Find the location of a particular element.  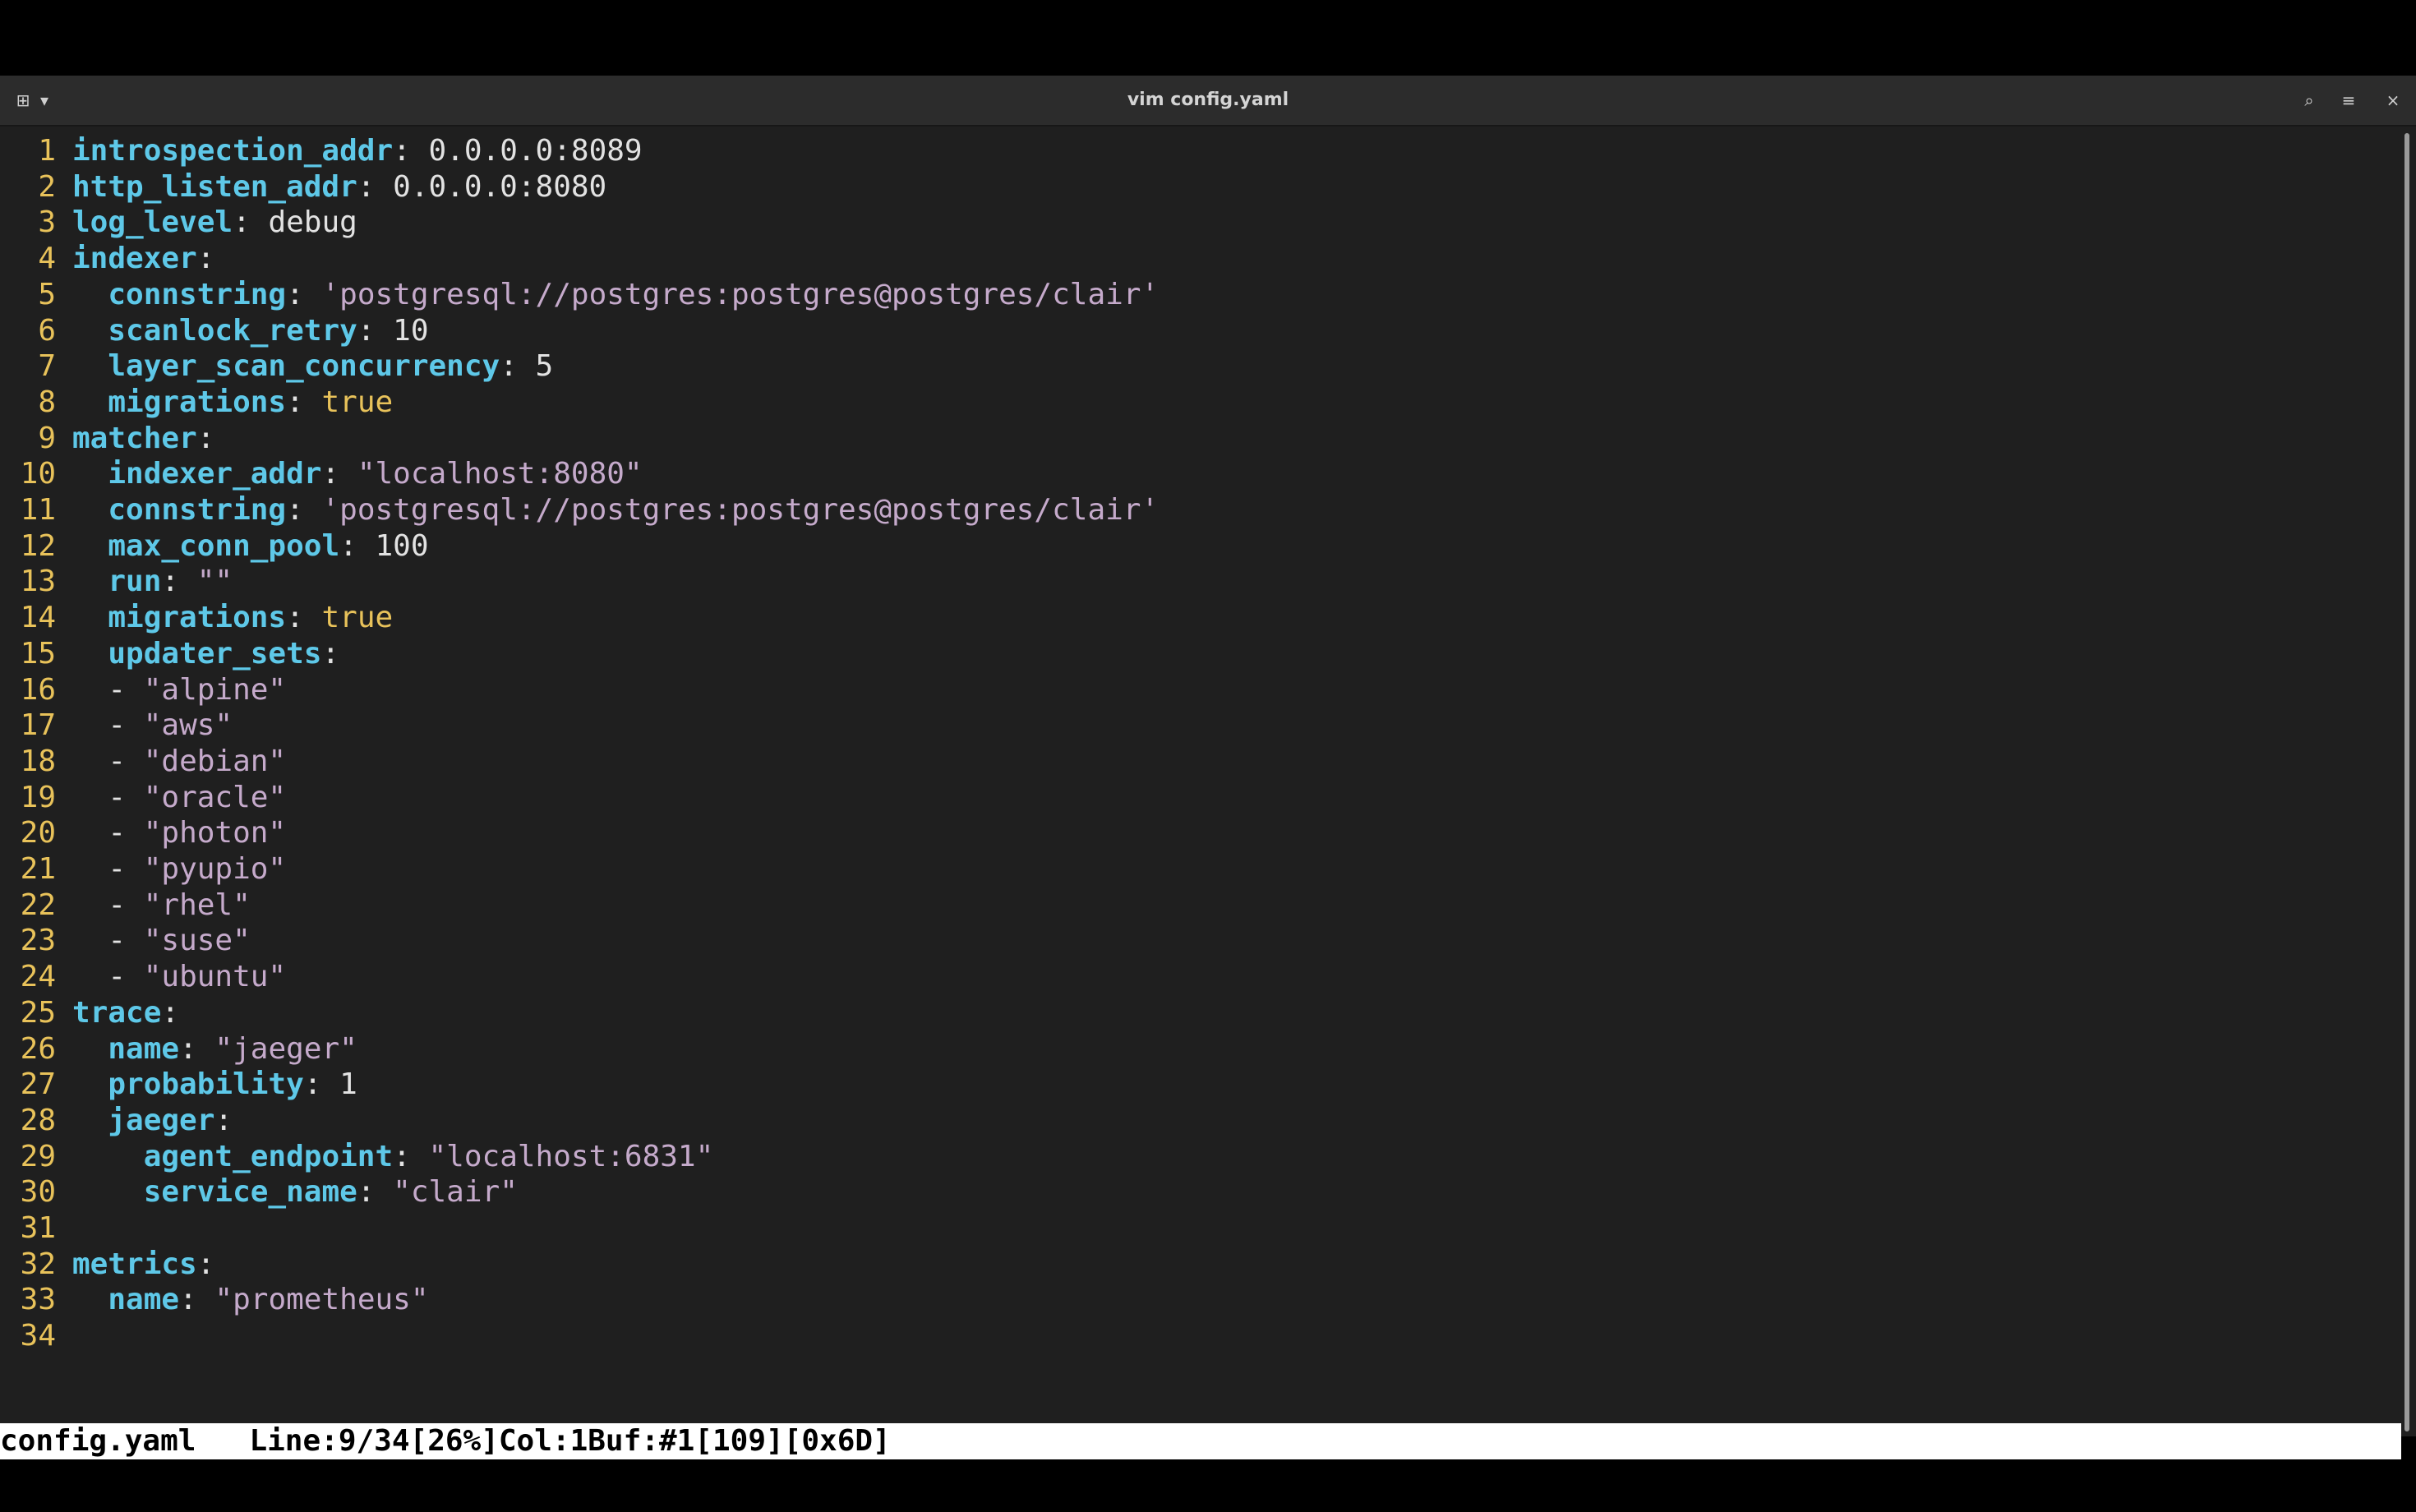

yaml-value: "clair" is located at coordinates (456, 1192).